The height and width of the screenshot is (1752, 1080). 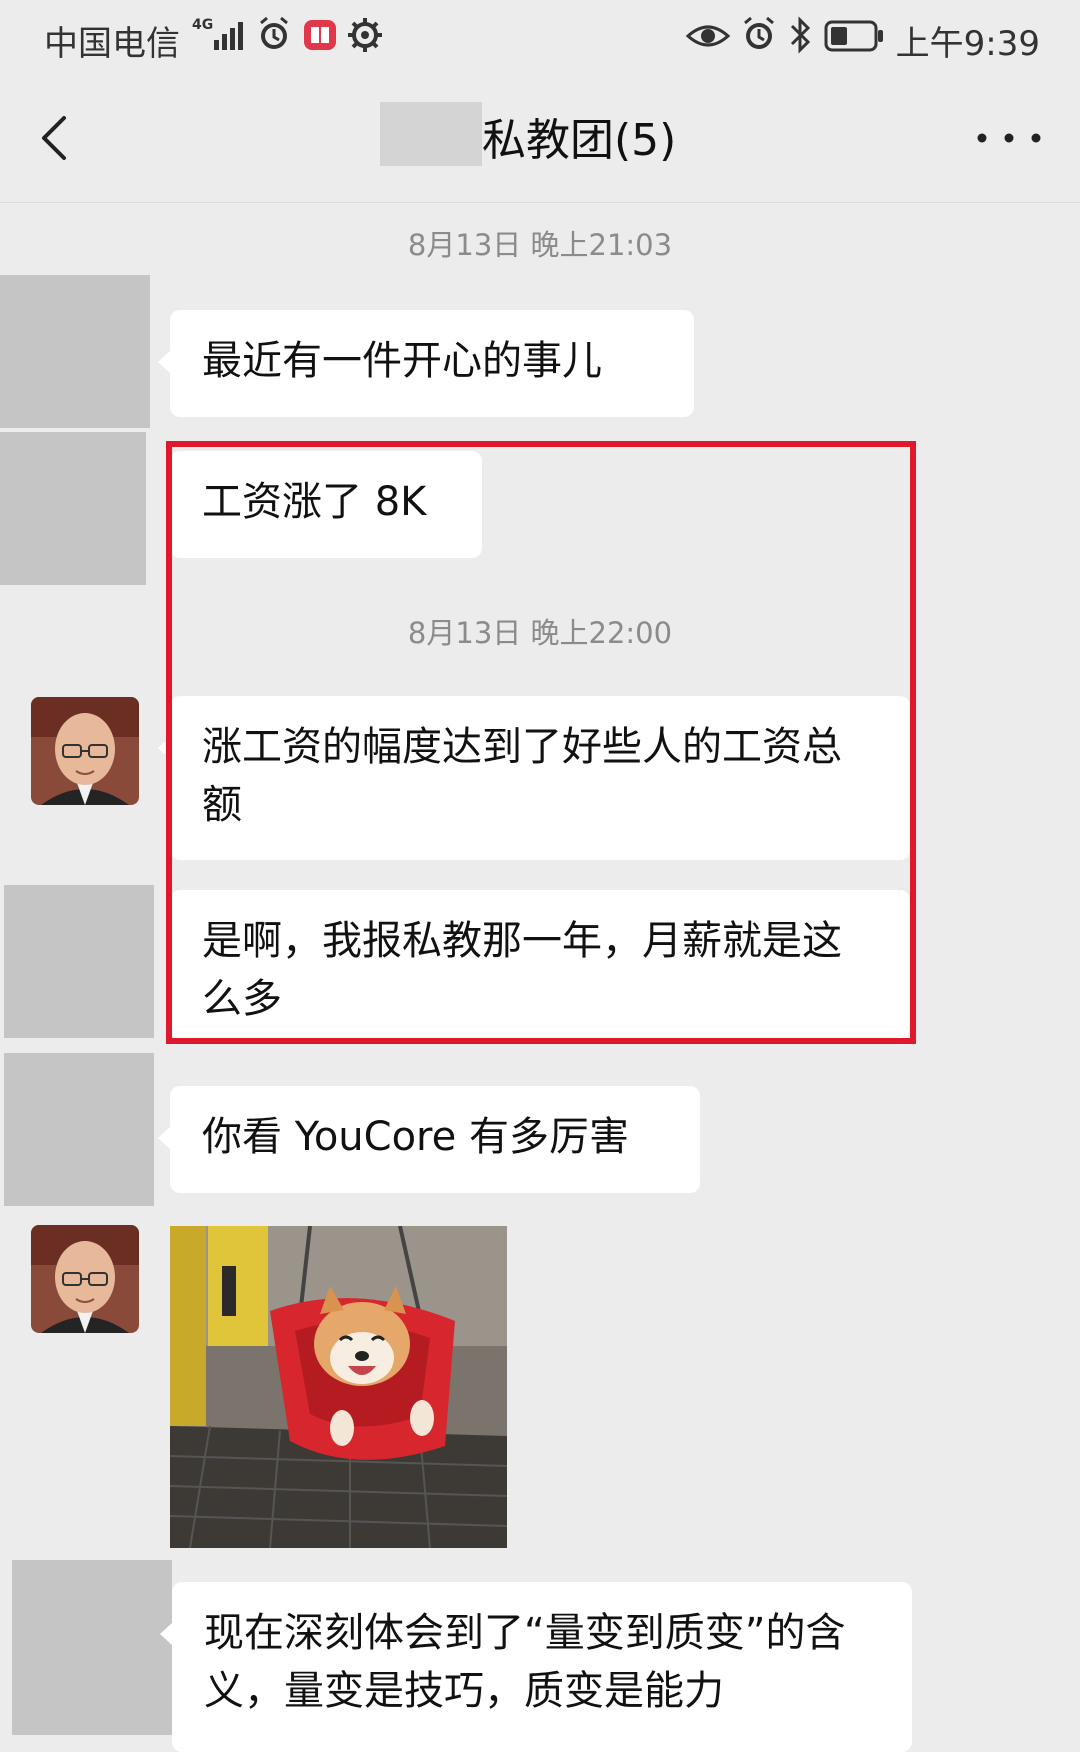 I want to click on message-text: 涨工资的幅度达到了好些人的工资总额, so click(x=522, y=776).